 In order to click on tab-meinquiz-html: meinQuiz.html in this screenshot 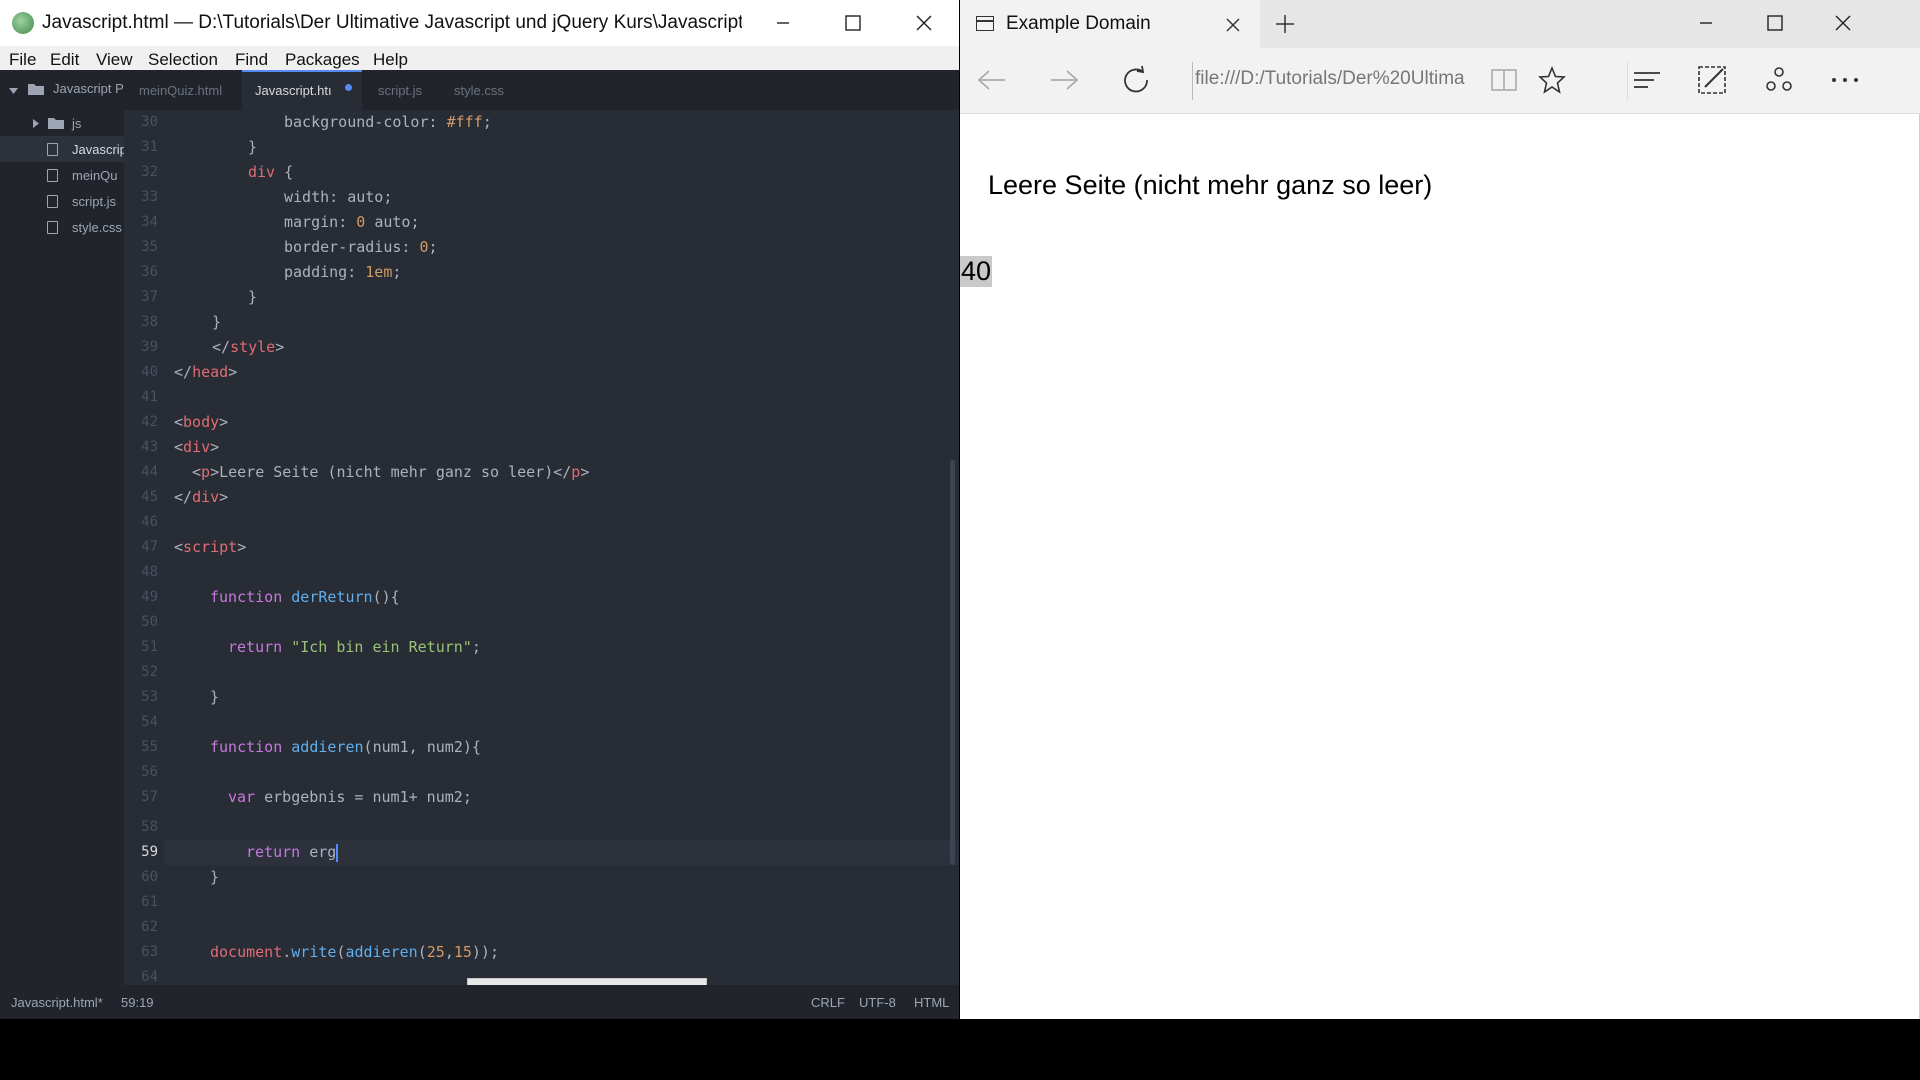, I will do `click(183, 90)`.